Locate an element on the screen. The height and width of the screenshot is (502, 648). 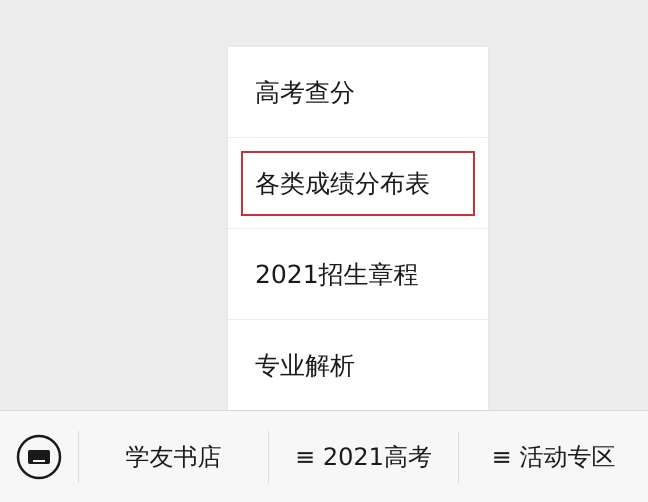
menu-item: 高考查分 is located at coordinates (358, 92).